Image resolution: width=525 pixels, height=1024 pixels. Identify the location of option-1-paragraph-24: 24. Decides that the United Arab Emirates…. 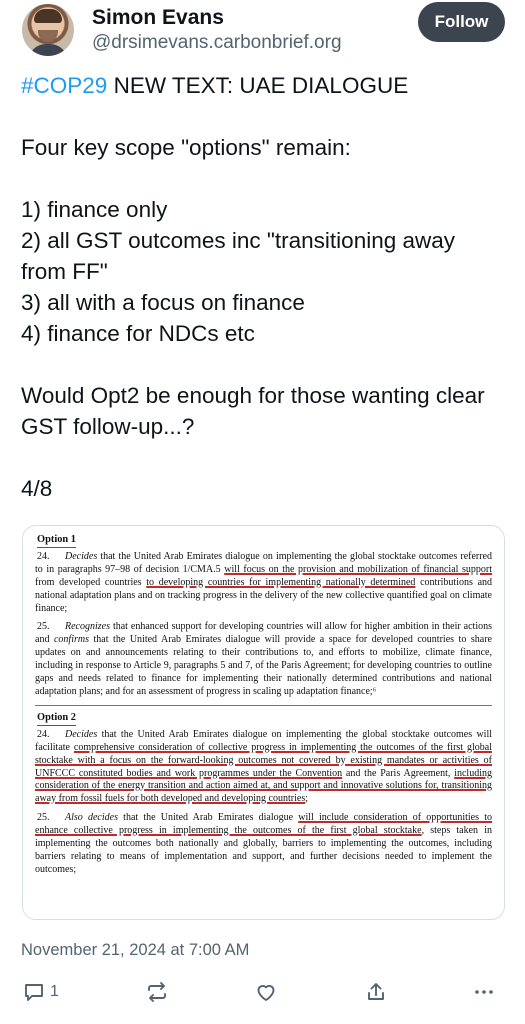
(264, 582).